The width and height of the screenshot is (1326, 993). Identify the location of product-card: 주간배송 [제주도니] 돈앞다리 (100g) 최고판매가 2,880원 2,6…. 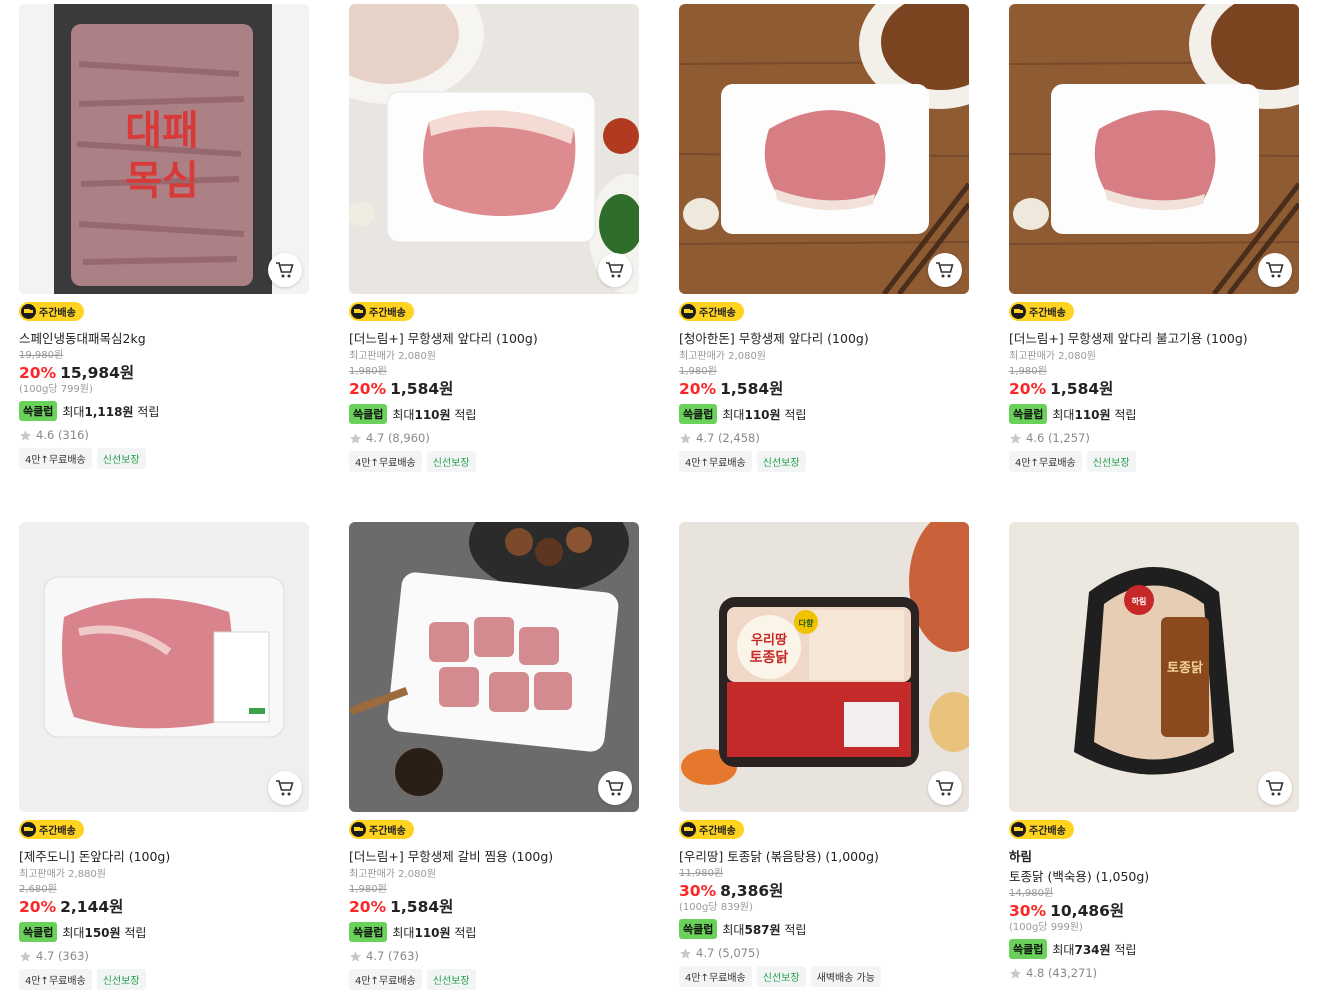
(164, 756).